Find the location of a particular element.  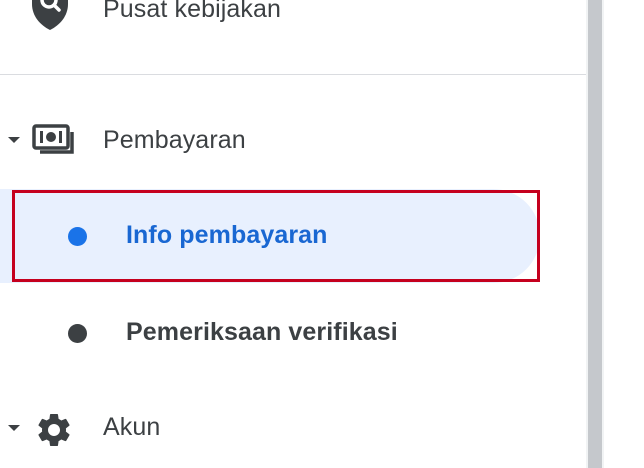

sidebar-item-policy-center: Pusat kebijakan is located at coordinates (293, 19).